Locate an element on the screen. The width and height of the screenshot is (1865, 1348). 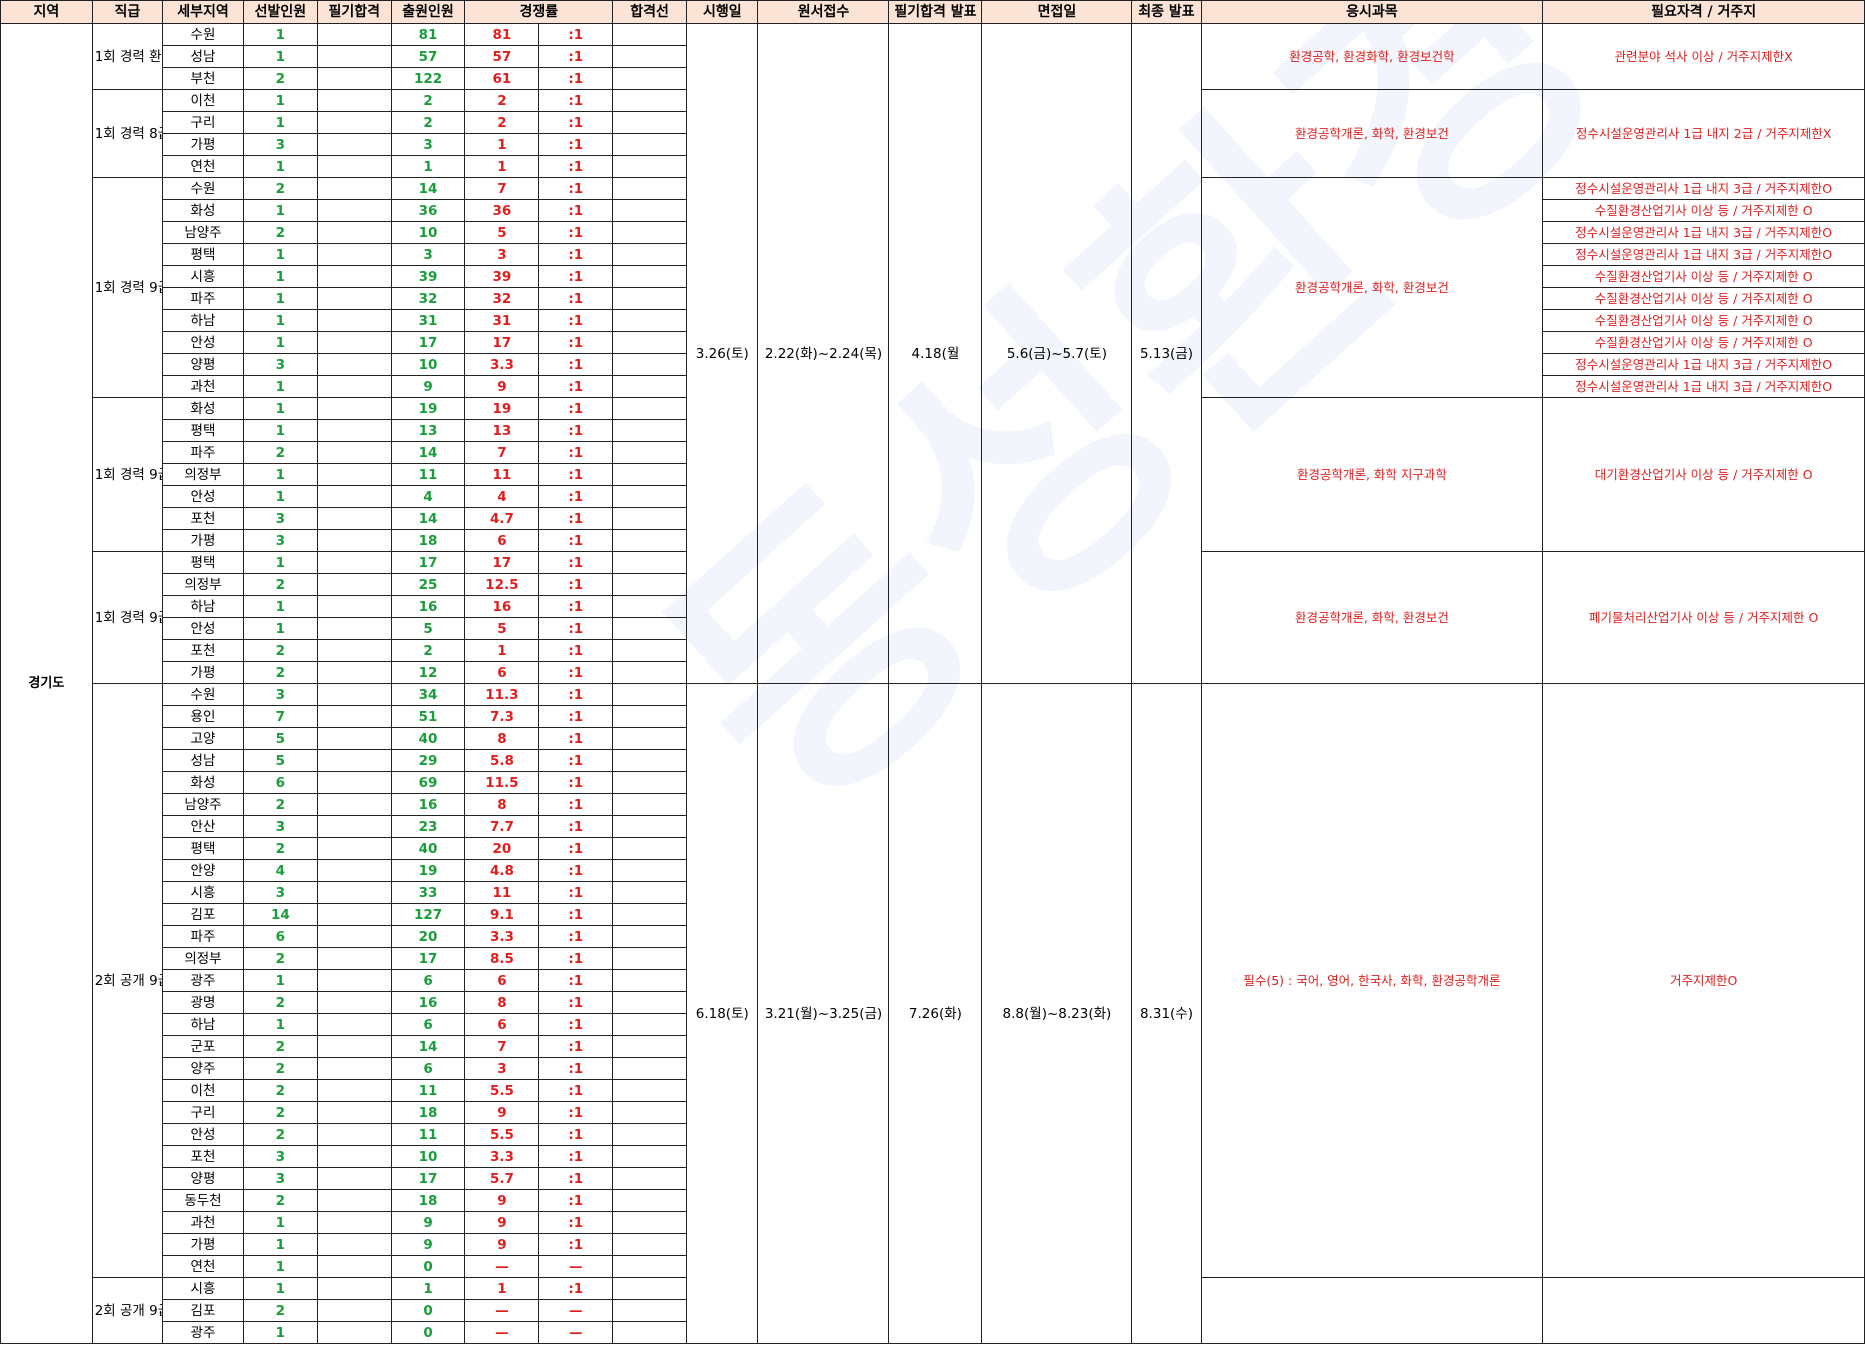
subregion-cell: 김포 is located at coordinates (202, 914).